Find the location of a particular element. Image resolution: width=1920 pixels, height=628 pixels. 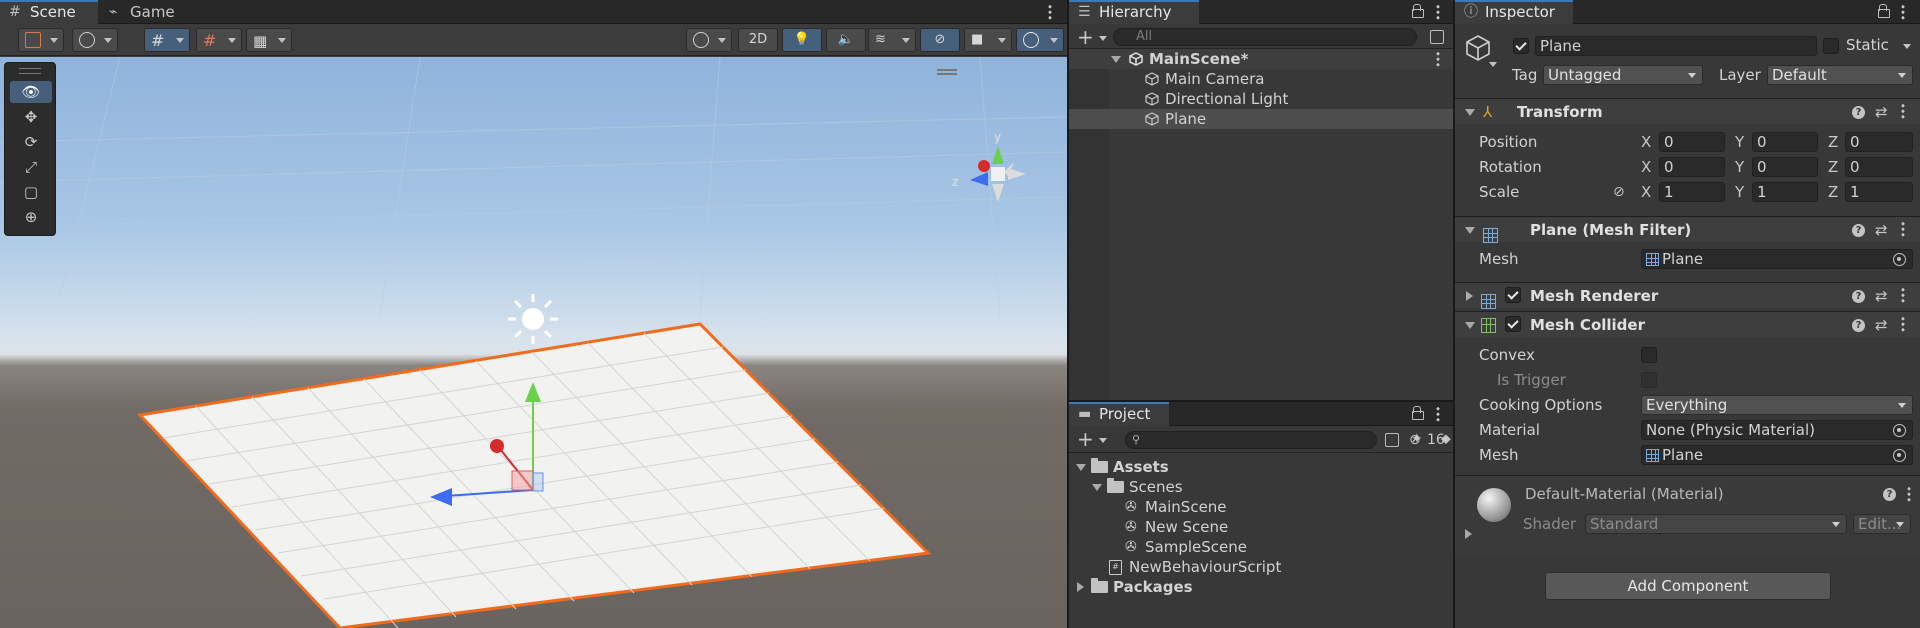

hierarchy-menu-icon is located at coordinates (1438, 12).